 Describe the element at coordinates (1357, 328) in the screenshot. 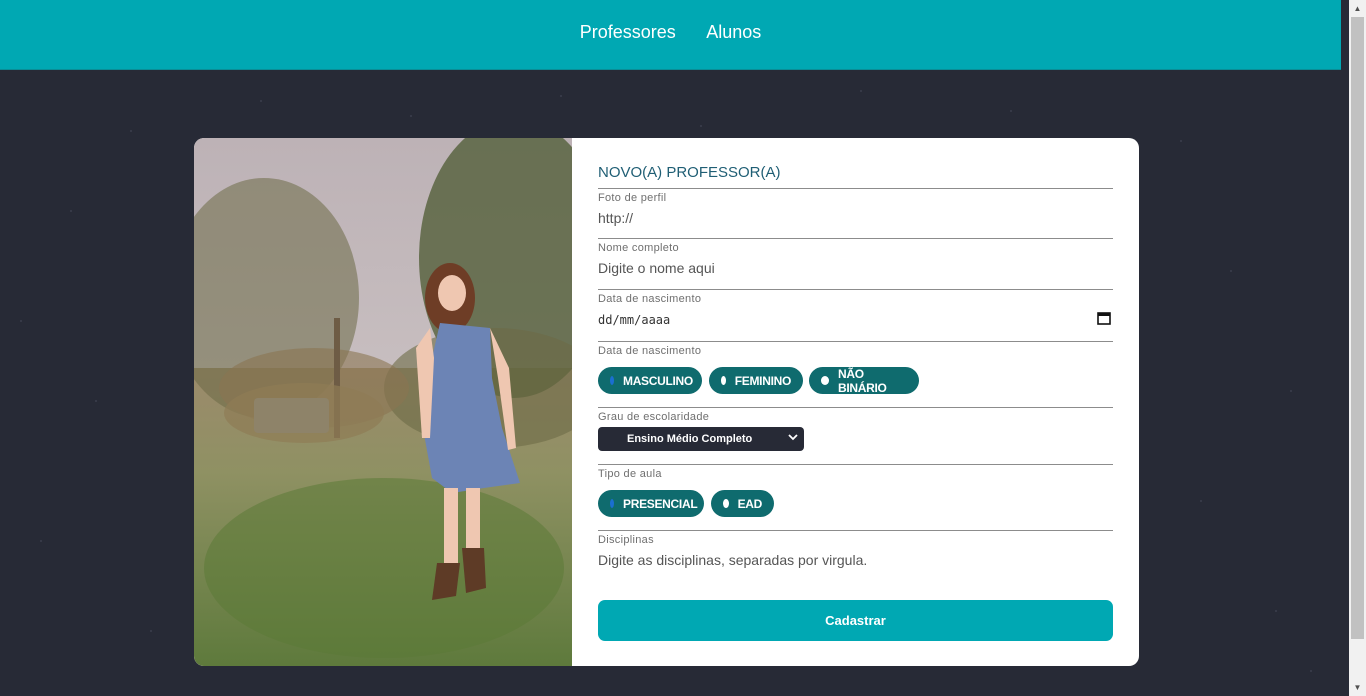

I see `scrollbar-thumb` at that location.